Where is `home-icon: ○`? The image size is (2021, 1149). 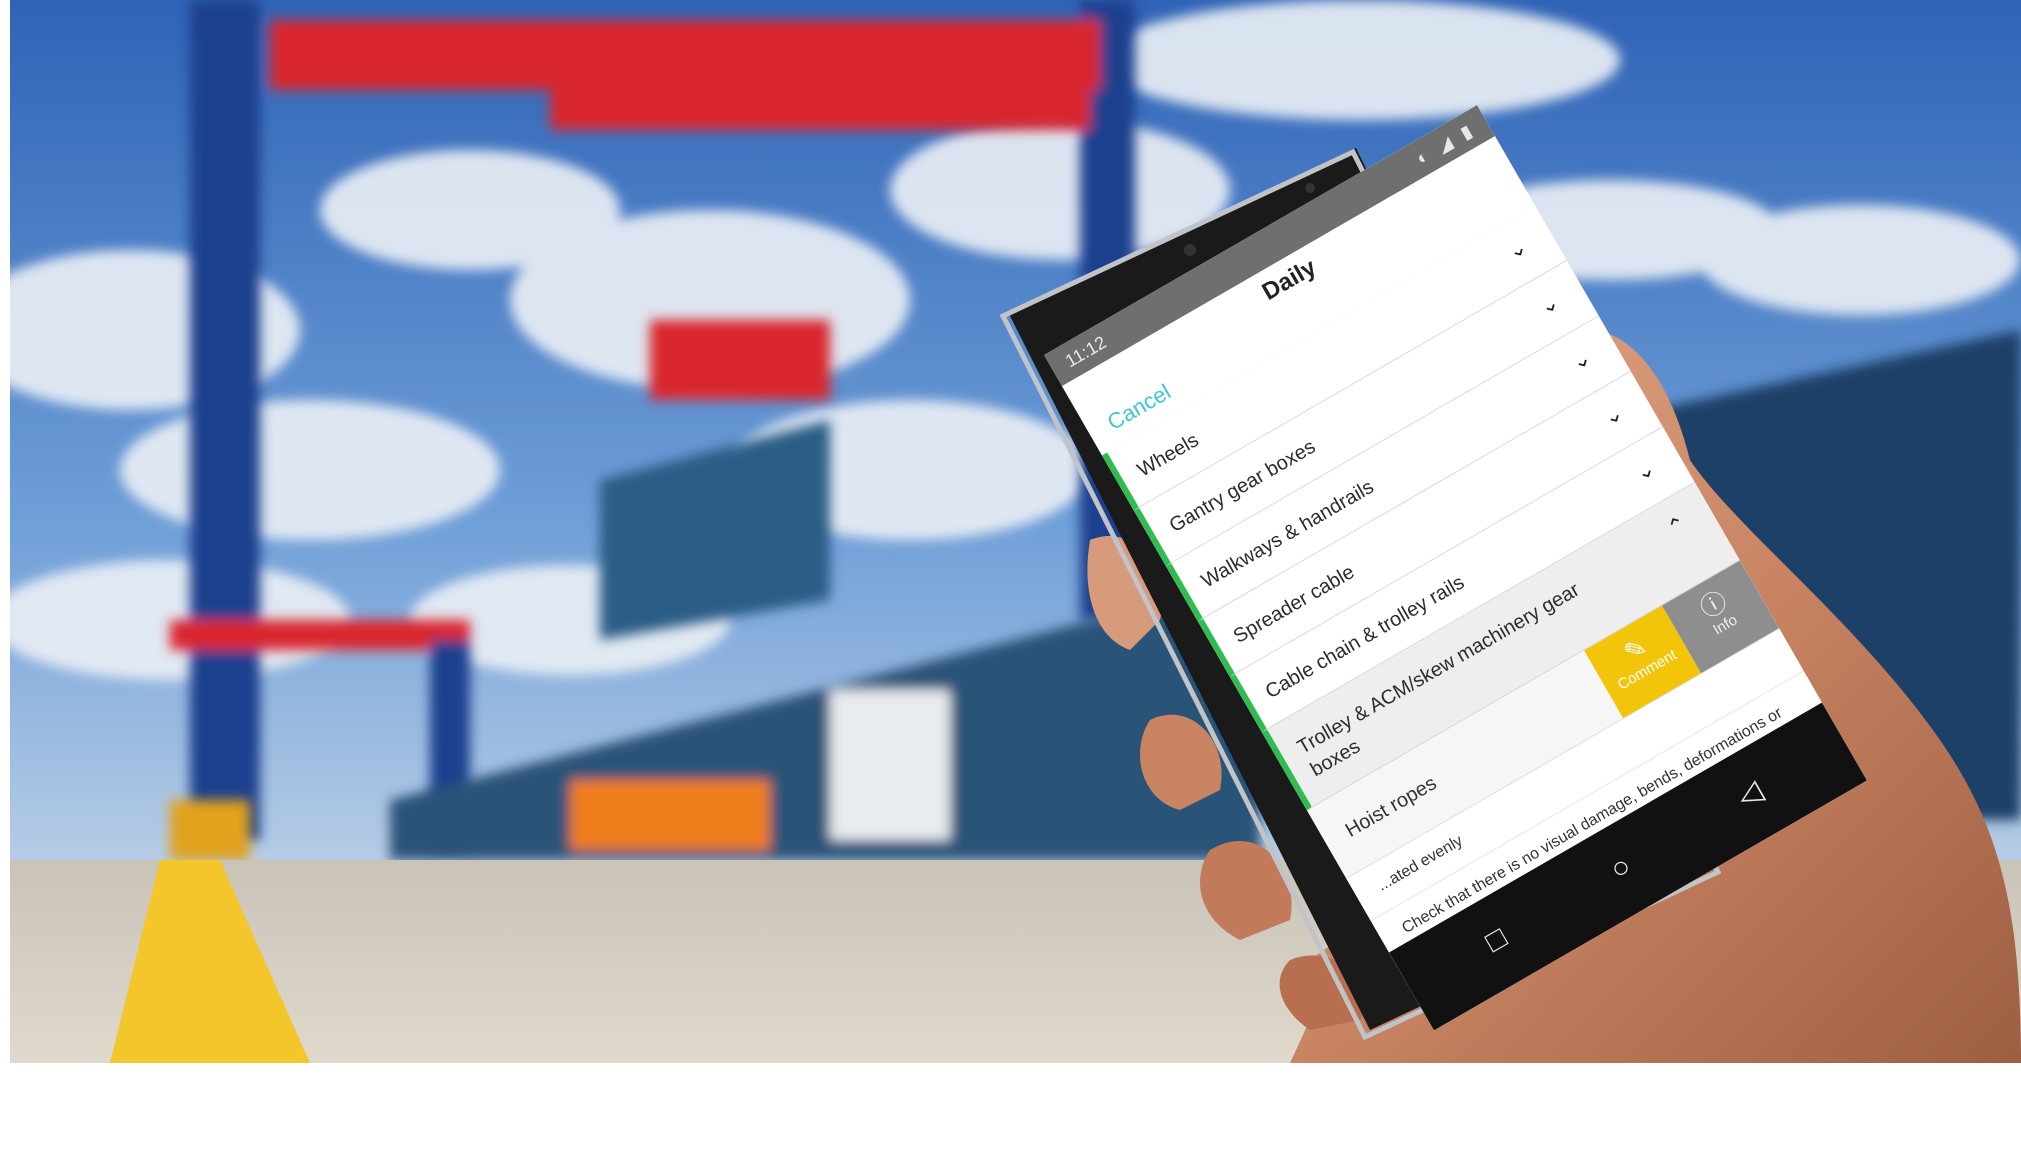 home-icon: ○ is located at coordinates (1621, 868).